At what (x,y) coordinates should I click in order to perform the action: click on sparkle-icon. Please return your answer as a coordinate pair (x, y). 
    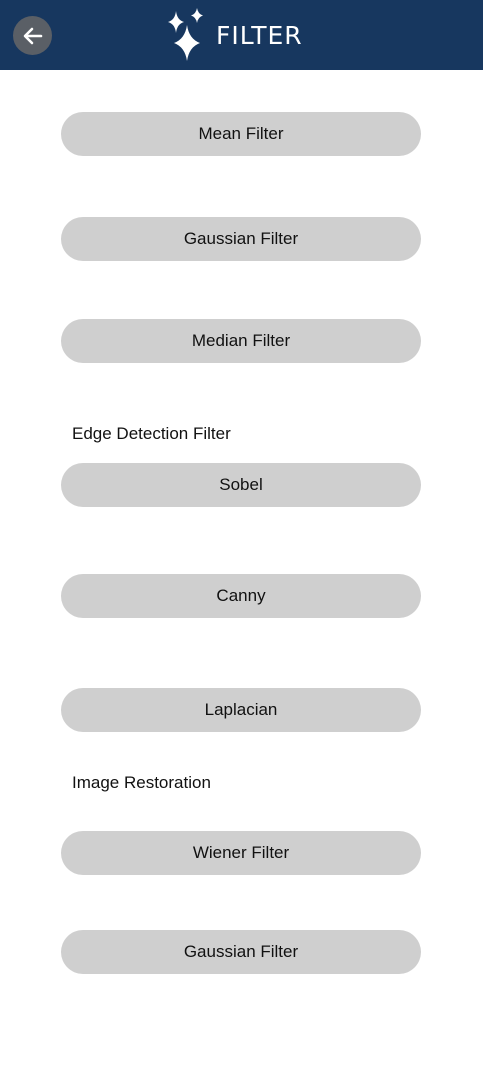
    Looking at the image, I should click on (185, 34).